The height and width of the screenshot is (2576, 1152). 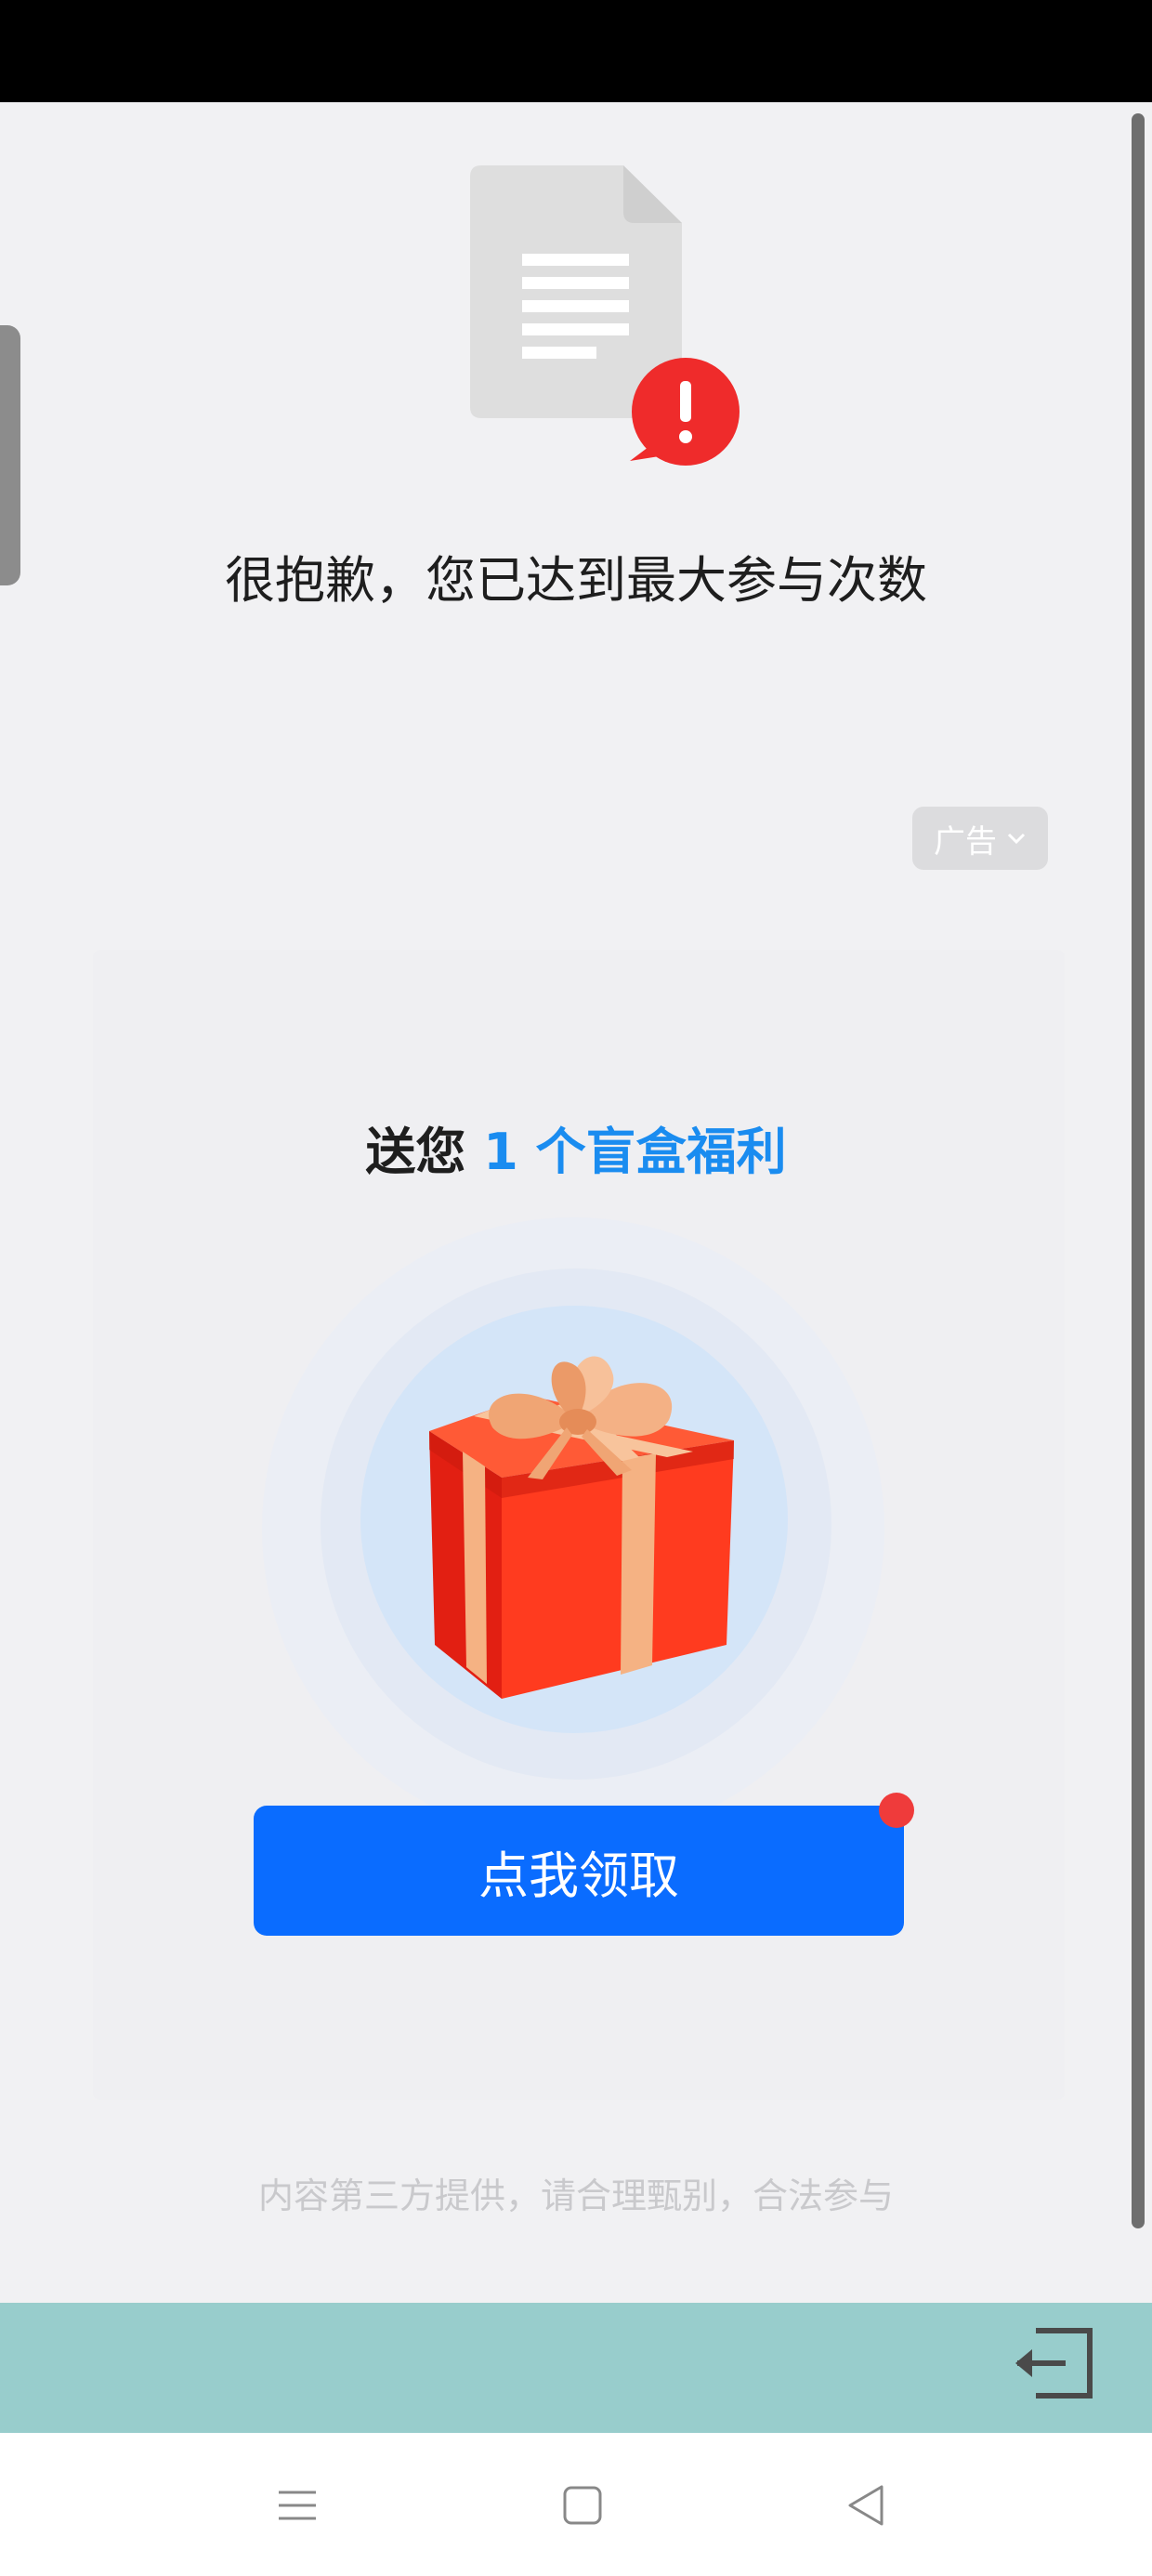 I want to click on disclaimer-text: 内容第三方提供，请合理甄别，合法参与, so click(x=575, y=2195).